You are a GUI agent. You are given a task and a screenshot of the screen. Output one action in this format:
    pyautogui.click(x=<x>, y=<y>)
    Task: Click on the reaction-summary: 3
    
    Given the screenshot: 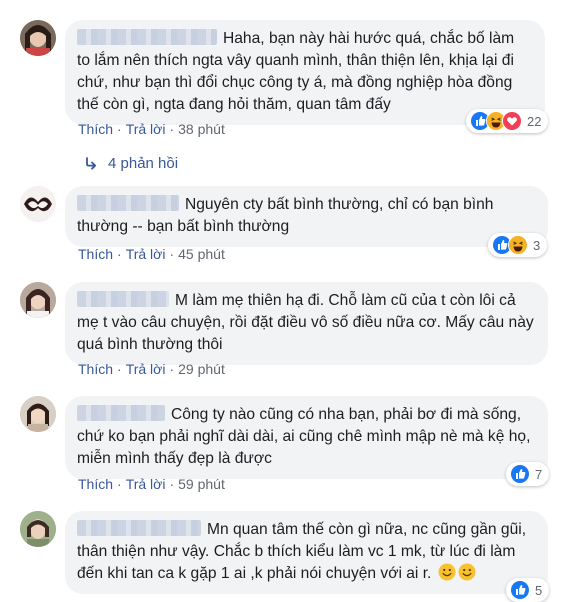 What is the action you would take?
    pyautogui.click(x=518, y=245)
    